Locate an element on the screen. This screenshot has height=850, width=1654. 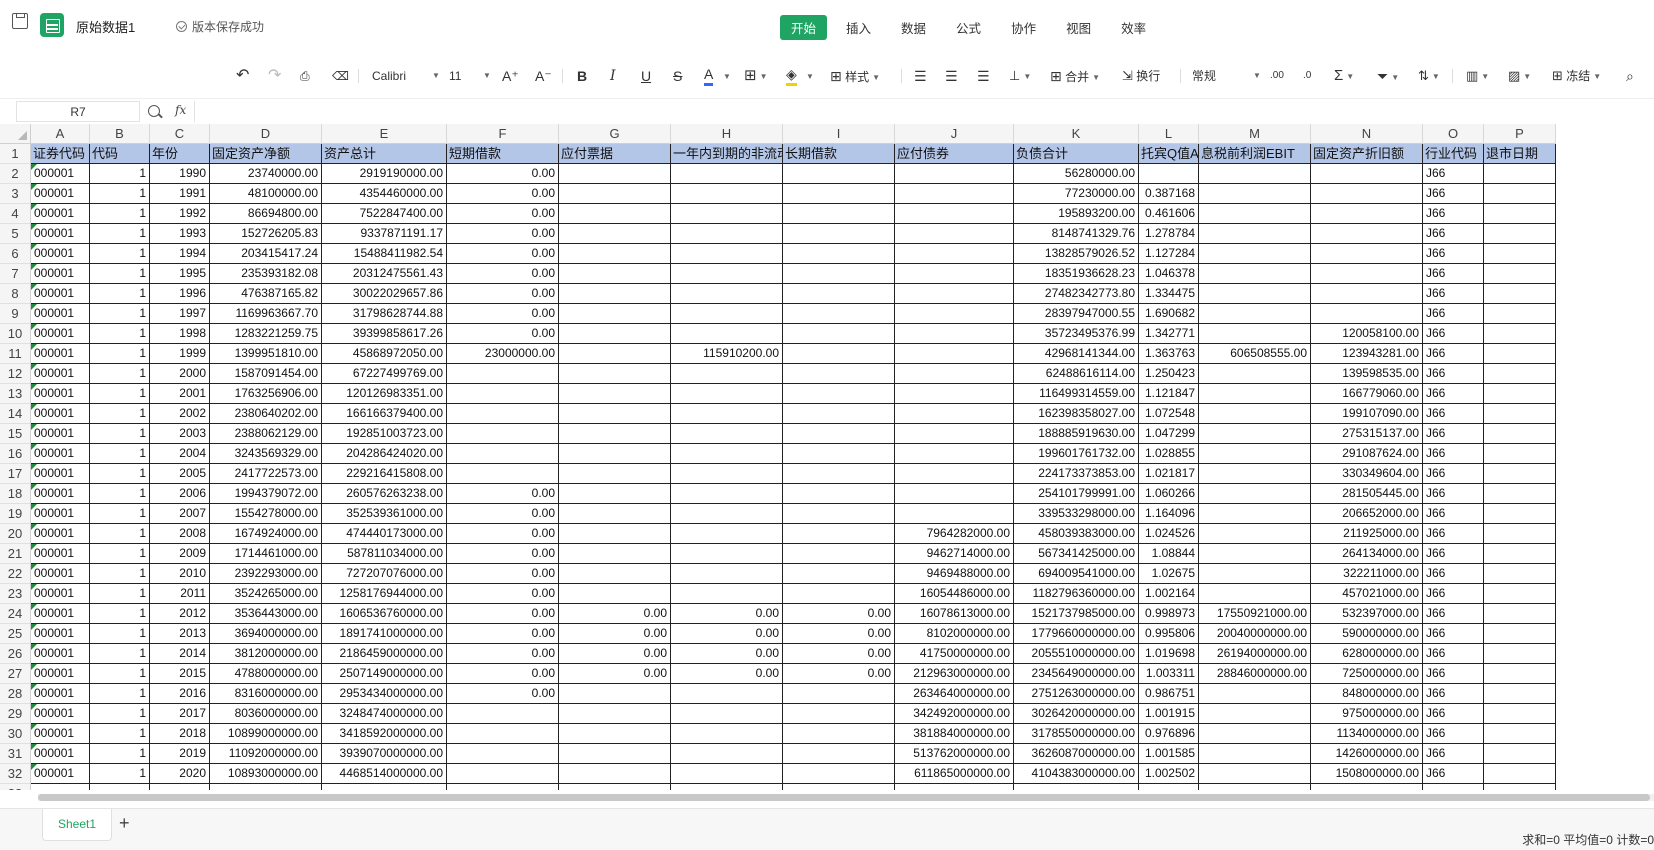
table-cell: 291087624.00 is located at coordinates (1367, 454).